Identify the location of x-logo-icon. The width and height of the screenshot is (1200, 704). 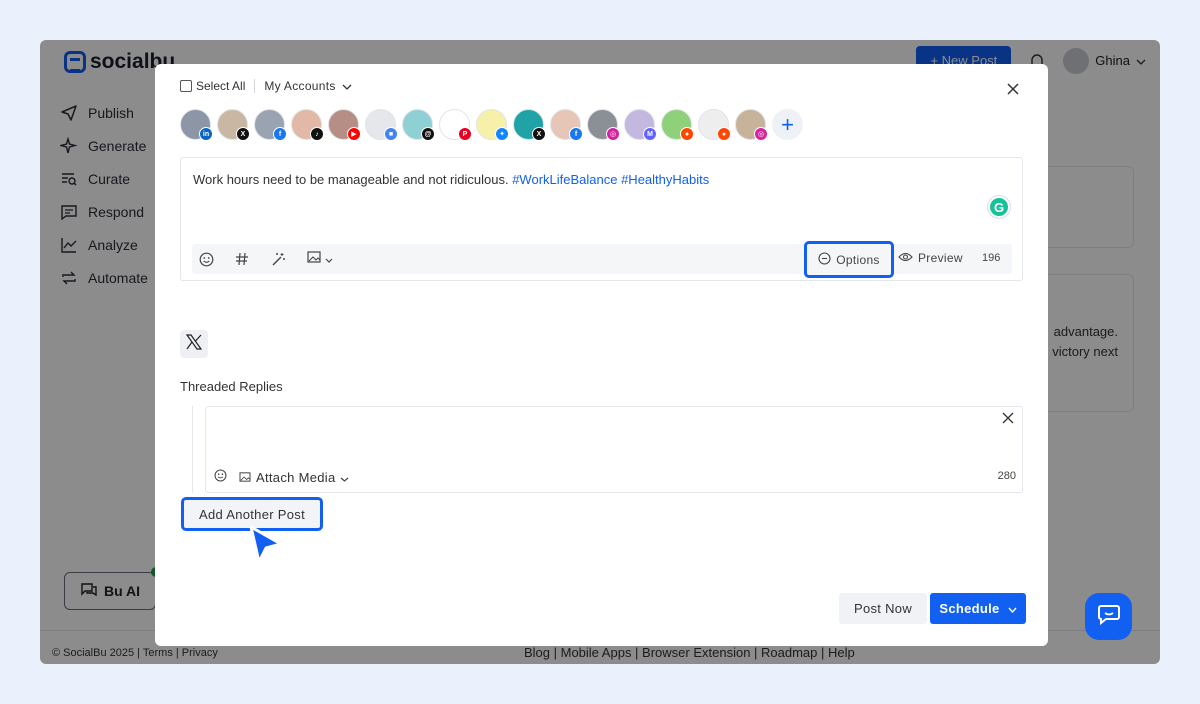
(194, 344).